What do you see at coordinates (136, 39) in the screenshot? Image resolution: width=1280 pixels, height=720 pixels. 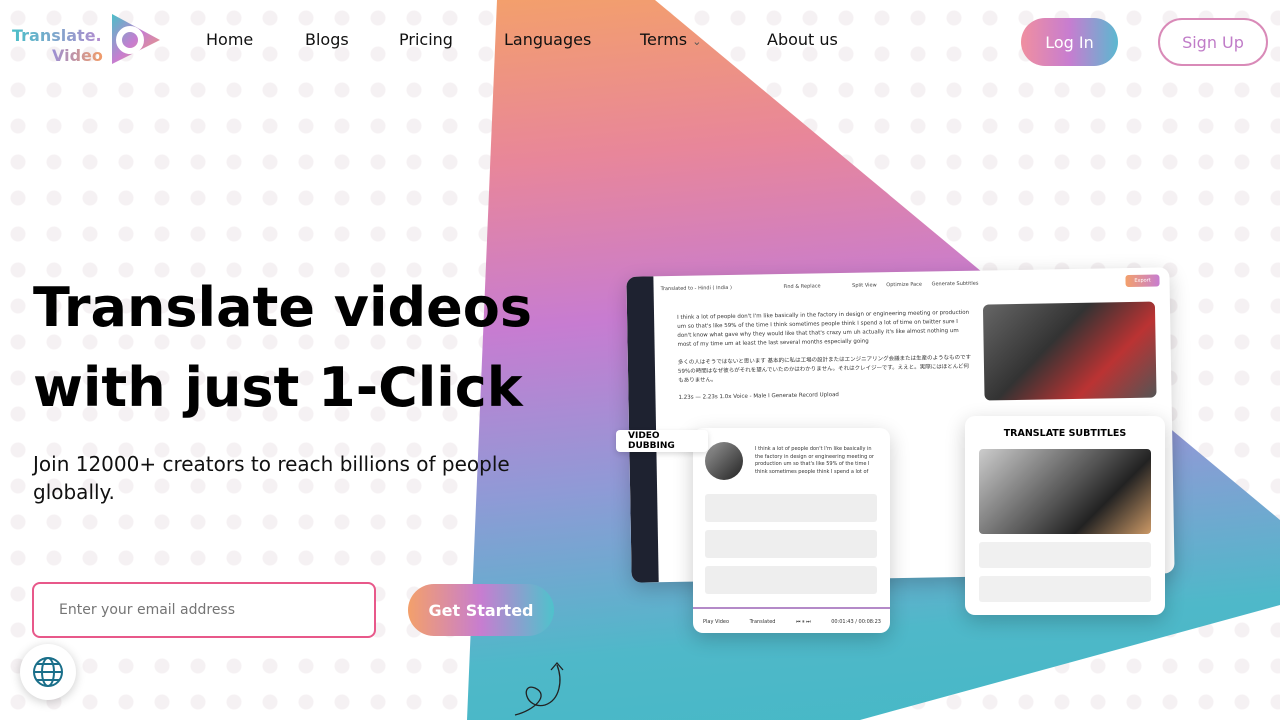 I see `logo-play-icon` at bounding box center [136, 39].